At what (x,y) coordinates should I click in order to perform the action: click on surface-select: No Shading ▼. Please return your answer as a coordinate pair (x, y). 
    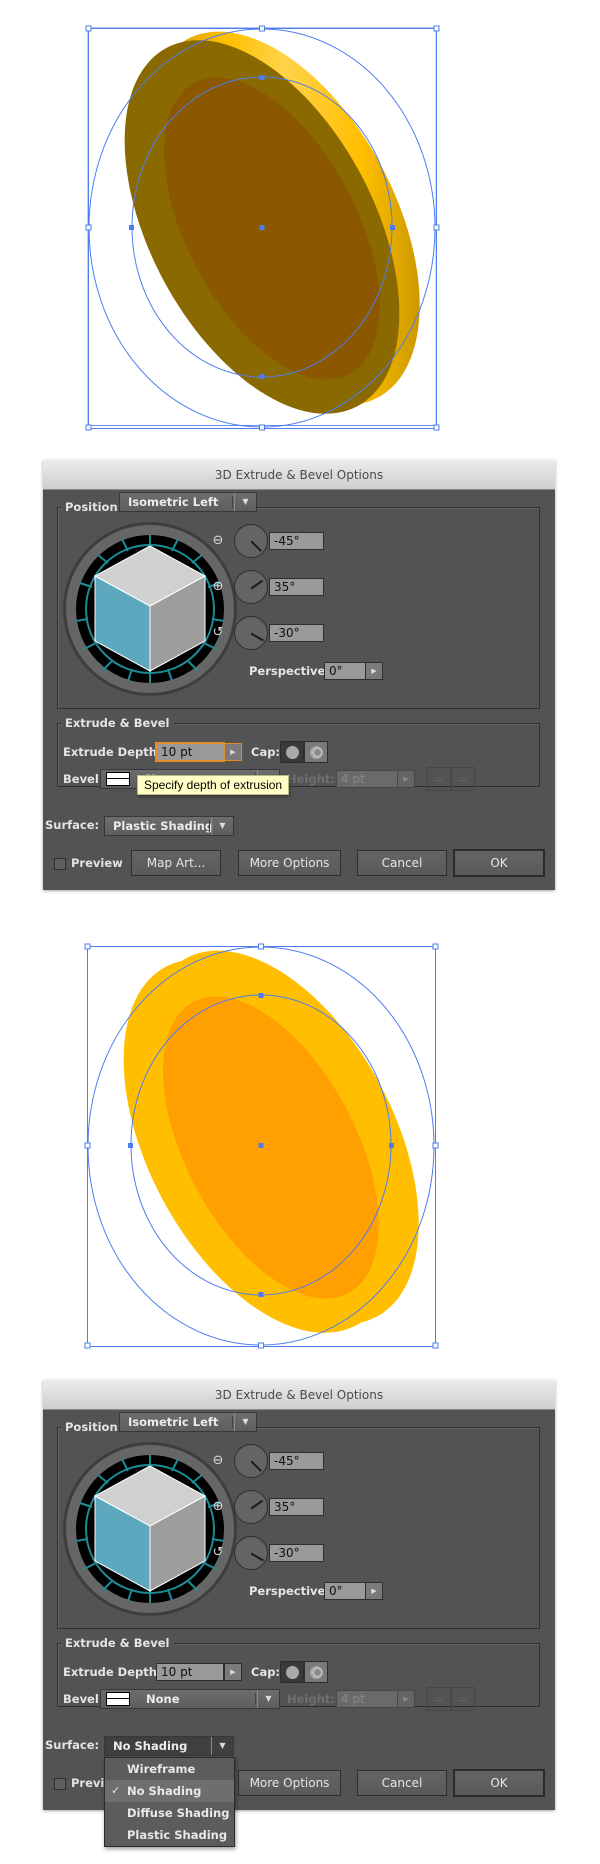
    Looking at the image, I should click on (169, 1746).